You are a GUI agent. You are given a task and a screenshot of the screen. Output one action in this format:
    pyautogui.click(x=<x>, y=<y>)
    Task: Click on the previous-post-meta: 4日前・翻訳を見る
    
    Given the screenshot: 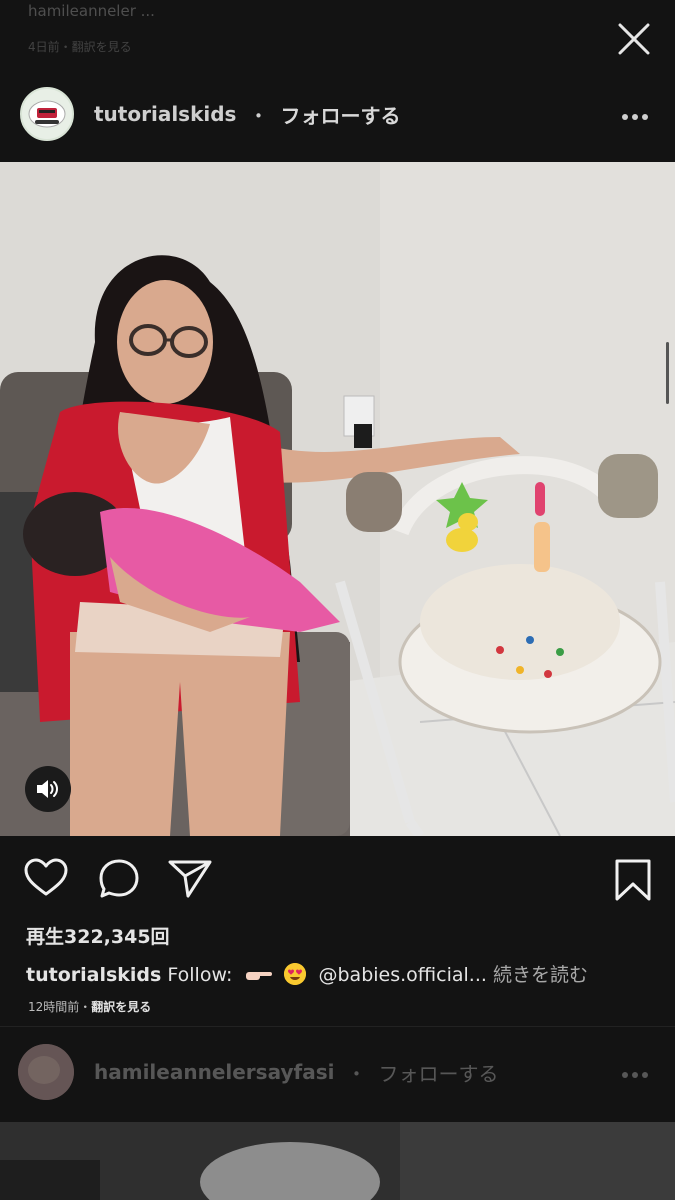 What is the action you would take?
    pyautogui.click(x=80, y=47)
    